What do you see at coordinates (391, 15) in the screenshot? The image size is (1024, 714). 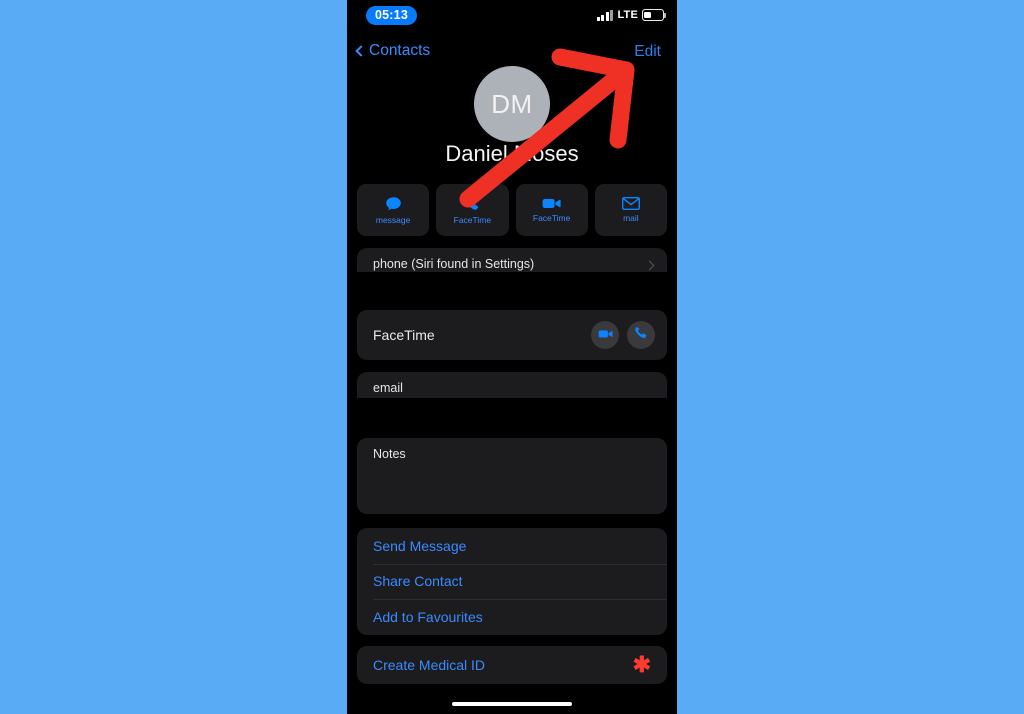 I see `status-time-pill: 05:13` at bounding box center [391, 15].